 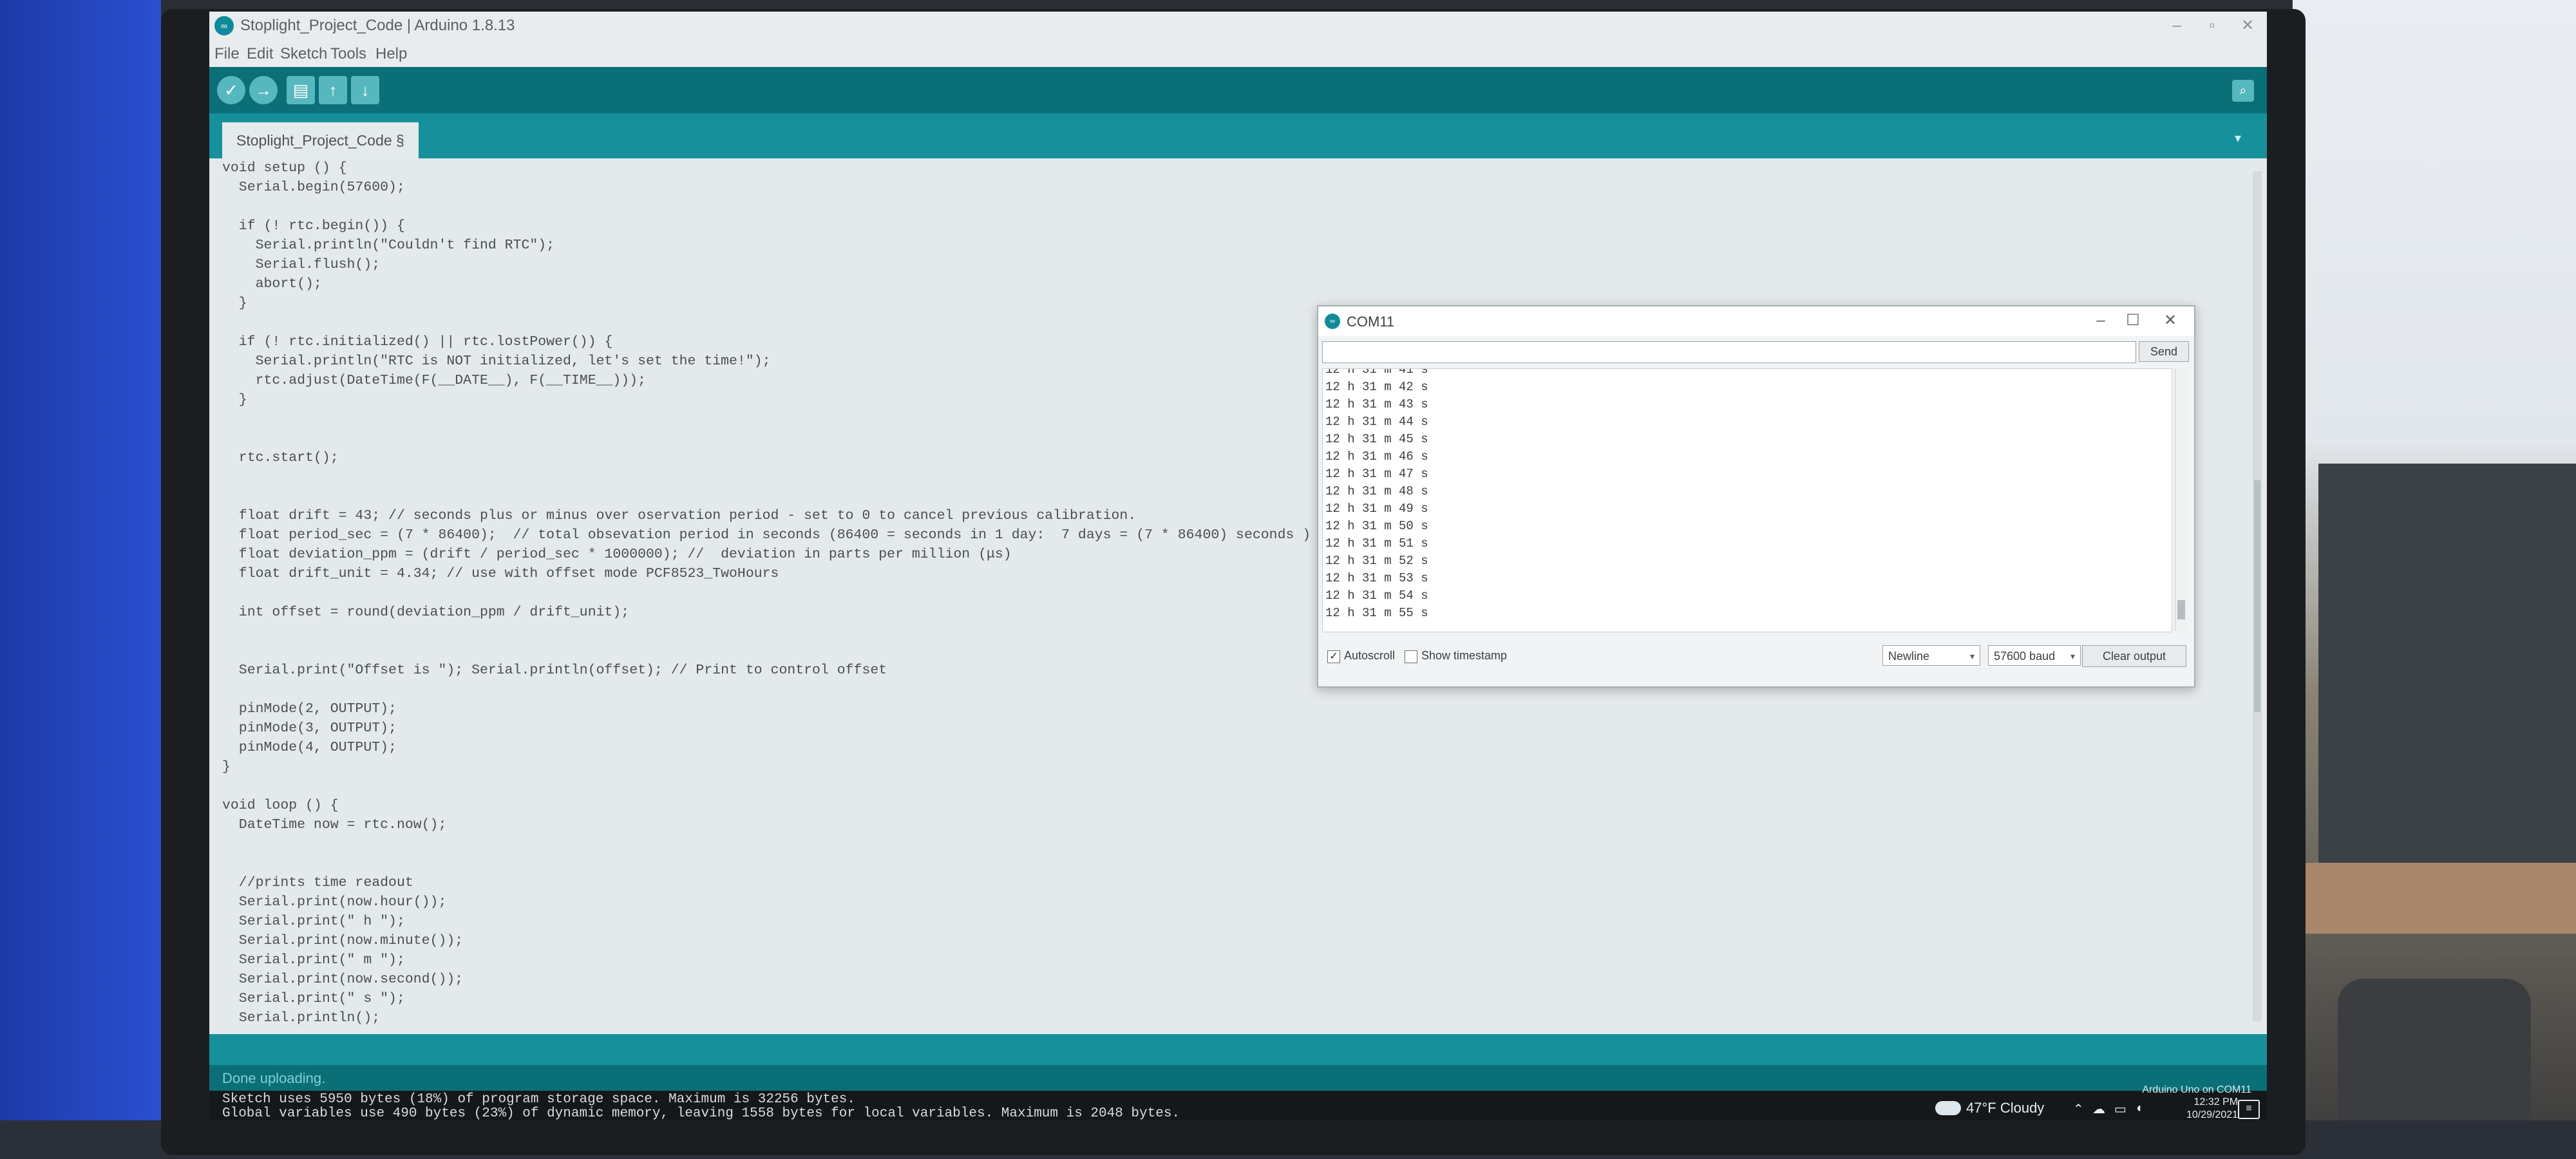 I want to click on code-line: DateTime now = rtc.now();, so click(x=766, y=824).